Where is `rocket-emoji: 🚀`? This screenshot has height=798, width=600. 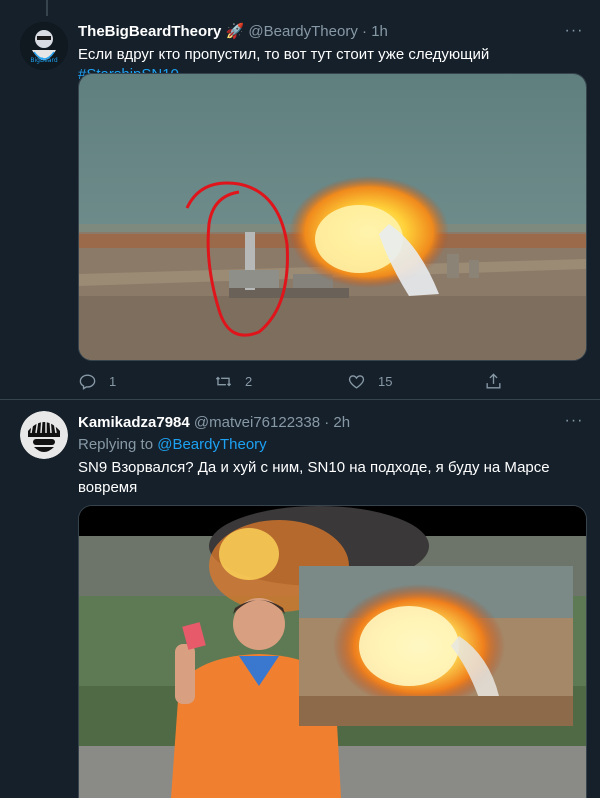 rocket-emoji: 🚀 is located at coordinates (235, 31).